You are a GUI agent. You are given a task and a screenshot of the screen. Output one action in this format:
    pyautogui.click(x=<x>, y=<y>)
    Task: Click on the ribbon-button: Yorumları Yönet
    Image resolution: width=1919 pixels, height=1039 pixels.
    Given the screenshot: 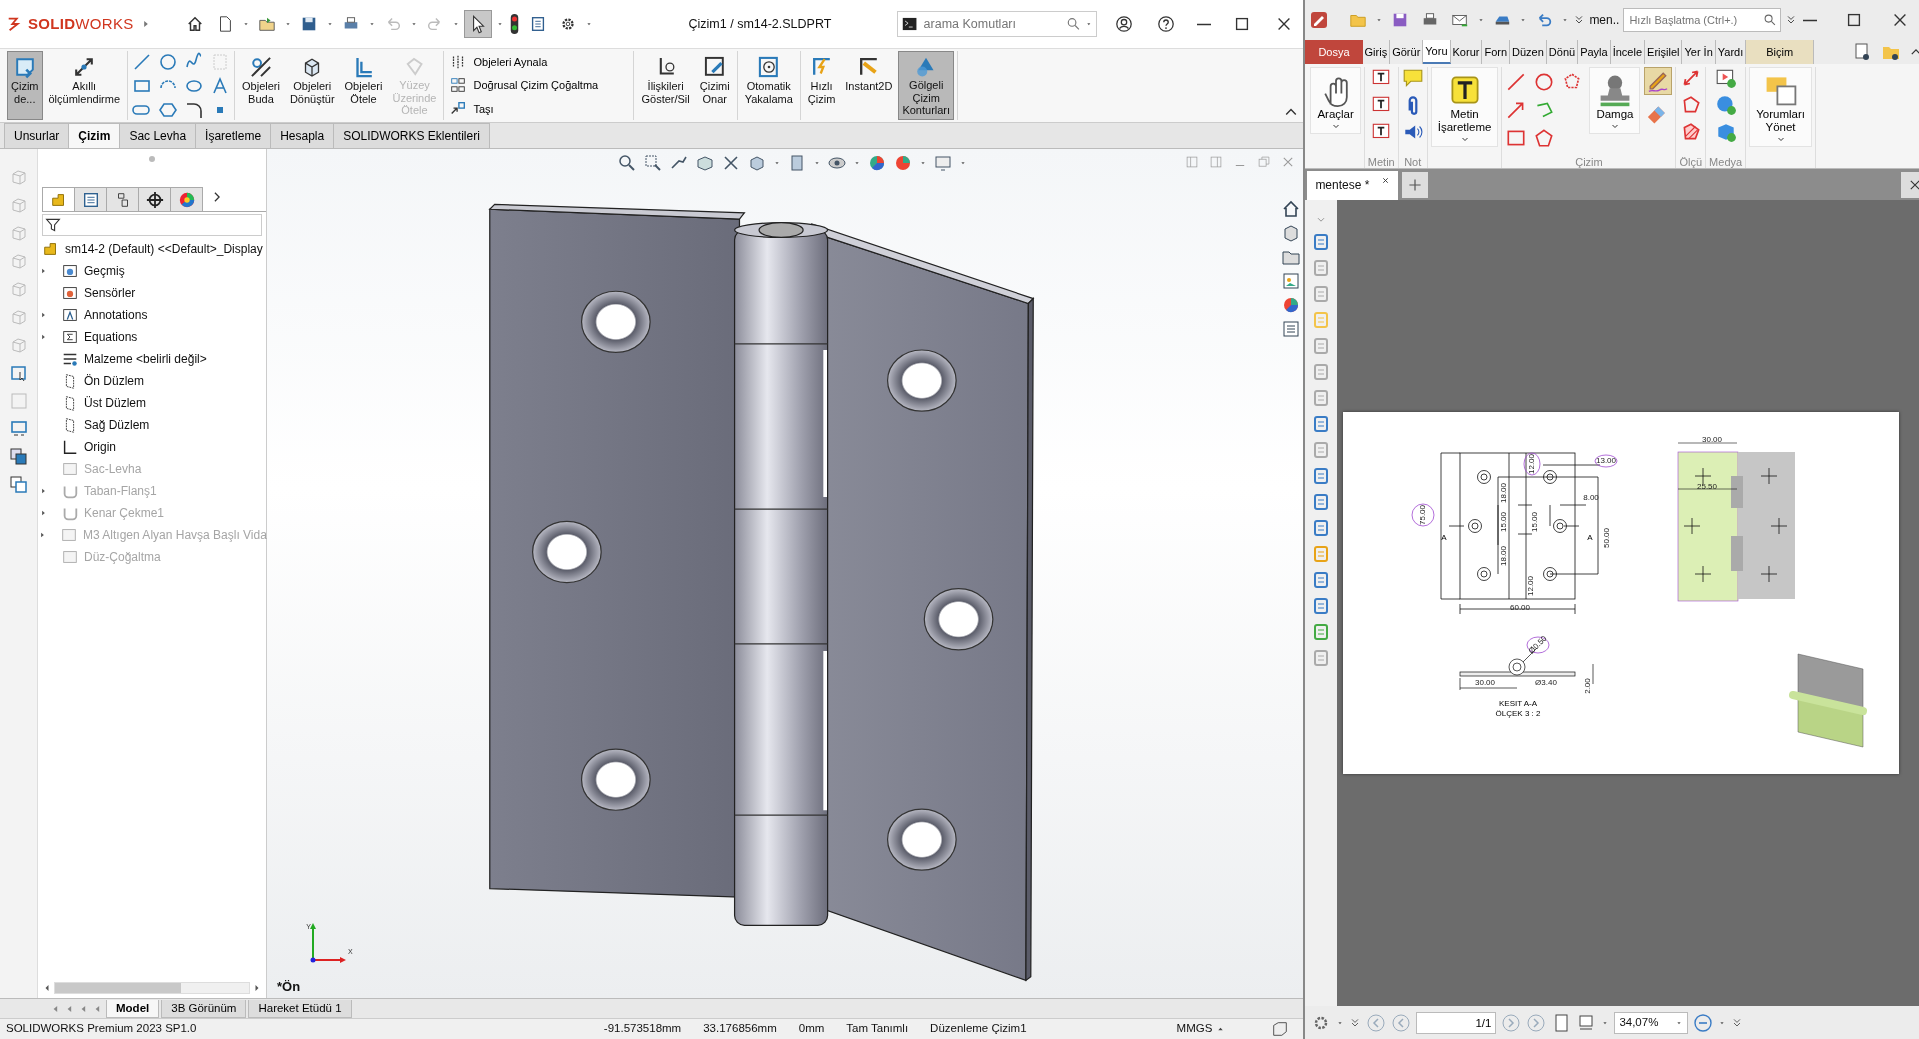 What is the action you would take?
    pyautogui.click(x=1780, y=107)
    